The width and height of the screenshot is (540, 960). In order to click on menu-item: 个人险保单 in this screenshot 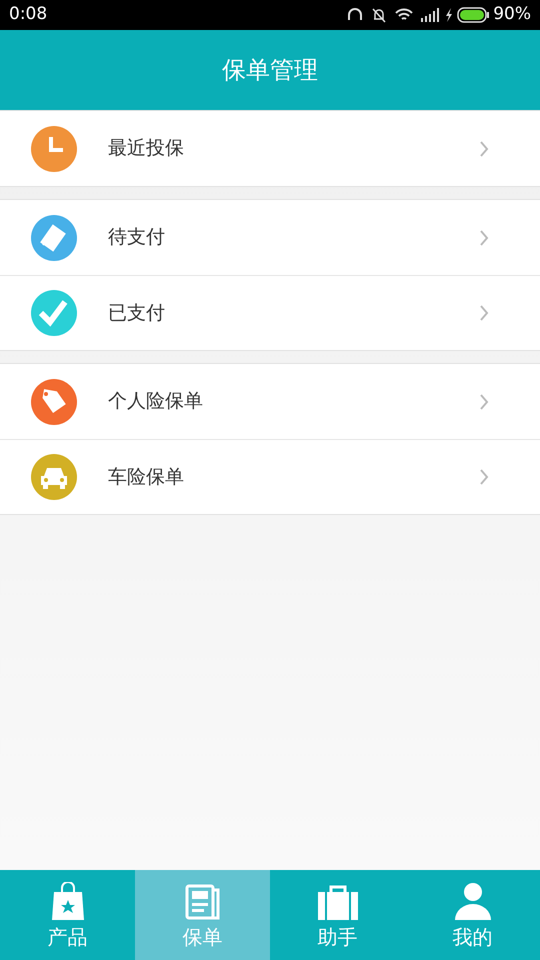, I will do `click(270, 401)`.